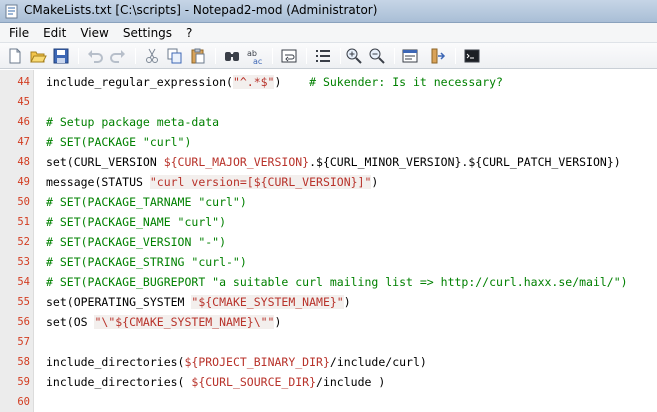 The width and height of the screenshot is (657, 412). Describe the element at coordinates (23, 182) in the screenshot. I see `line-number: 49` at that location.